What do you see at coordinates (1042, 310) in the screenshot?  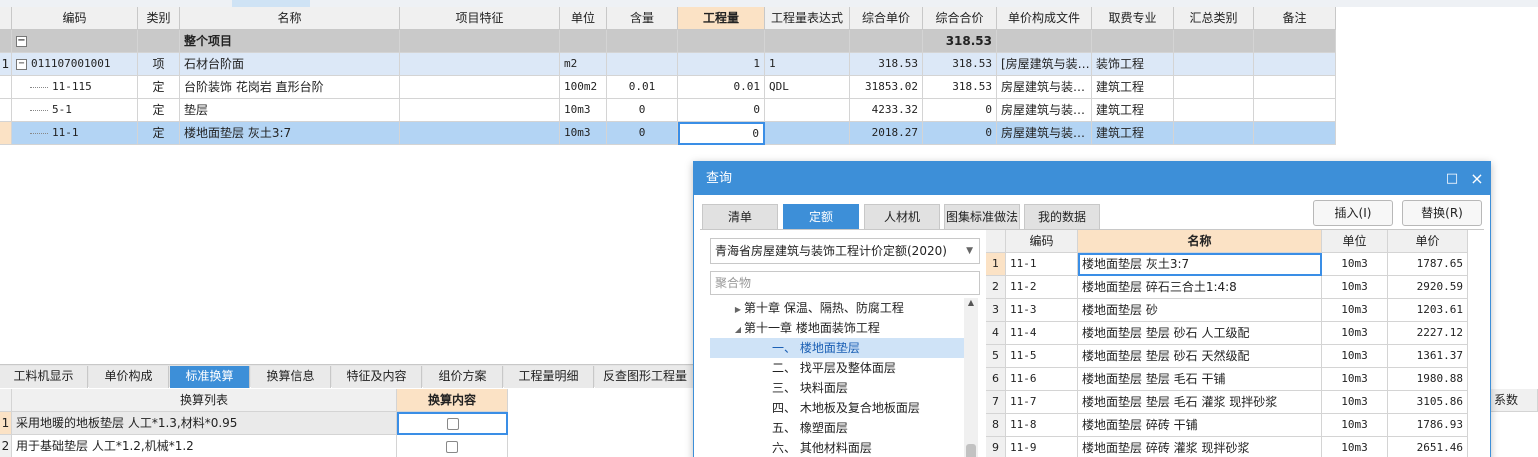 I see `quota-code: 11-3` at bounding box center [1042, 310].